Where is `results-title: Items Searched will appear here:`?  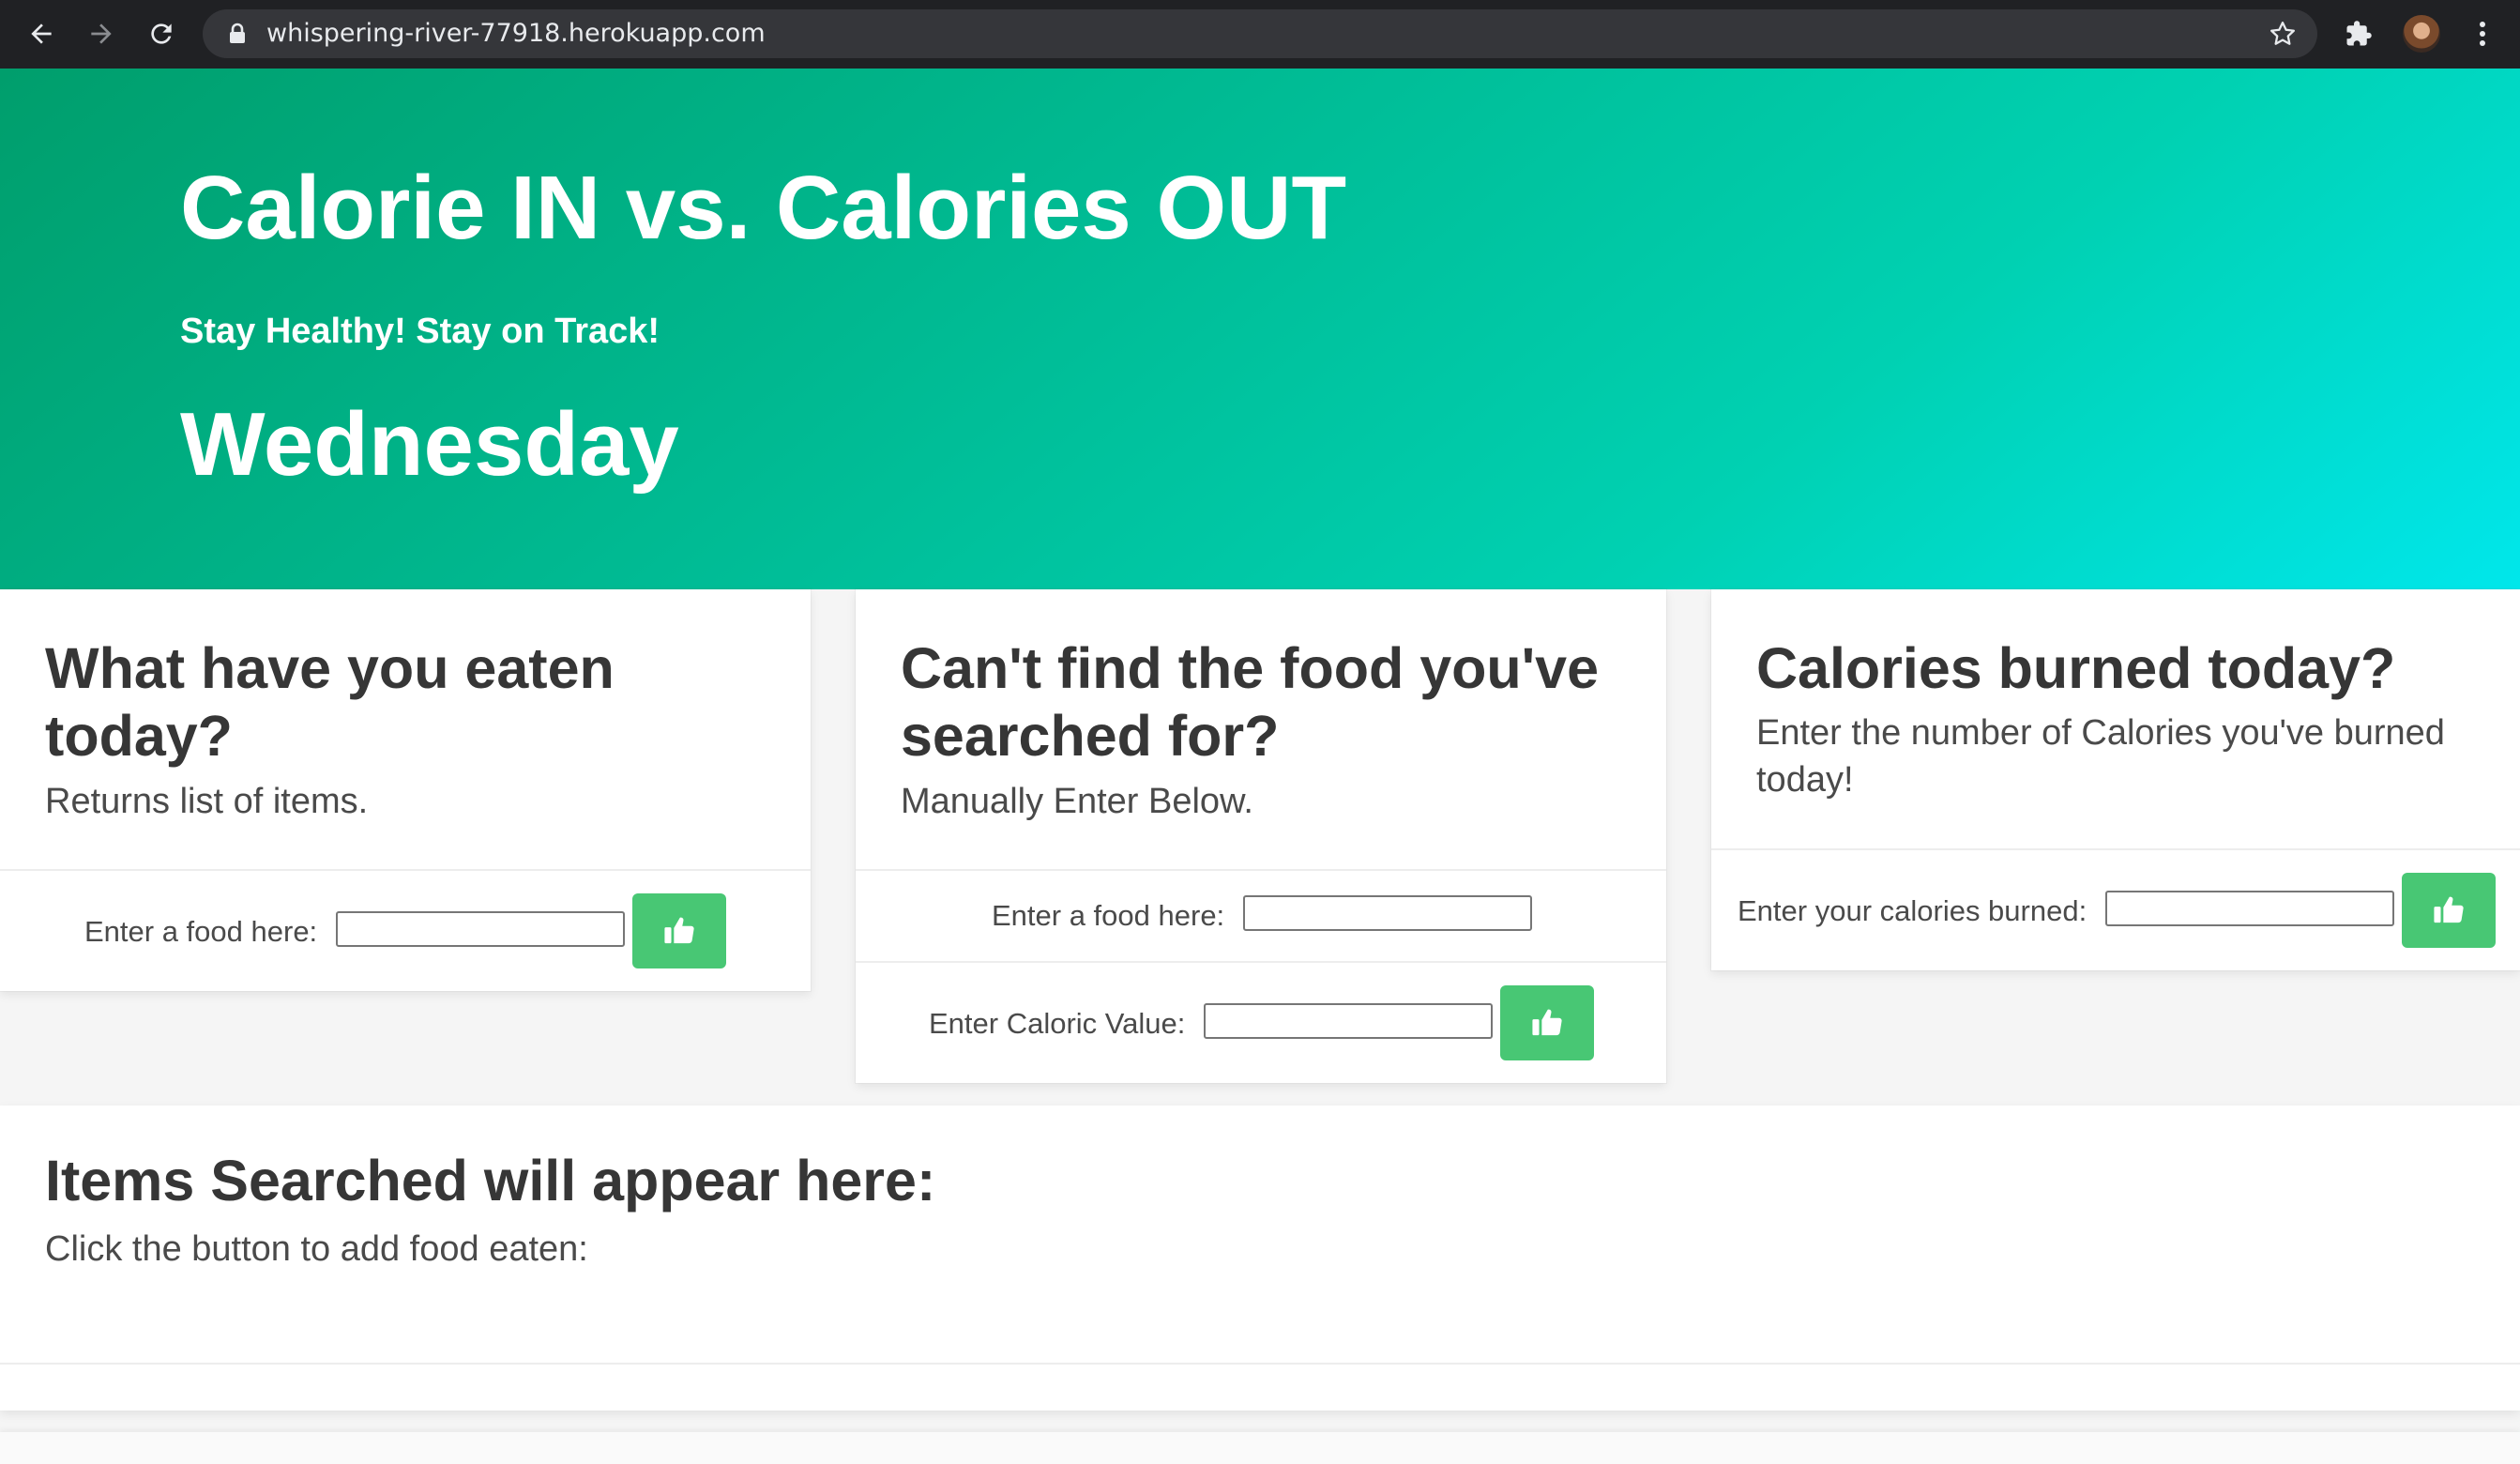 results-title: Items Searched will appear here: is located at coordinates (491, 1181).